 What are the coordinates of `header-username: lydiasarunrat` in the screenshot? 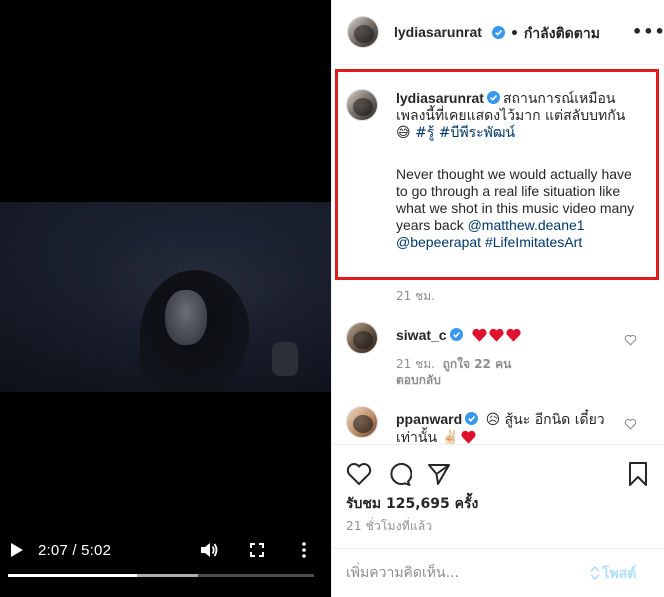 It's located at (438, 32).